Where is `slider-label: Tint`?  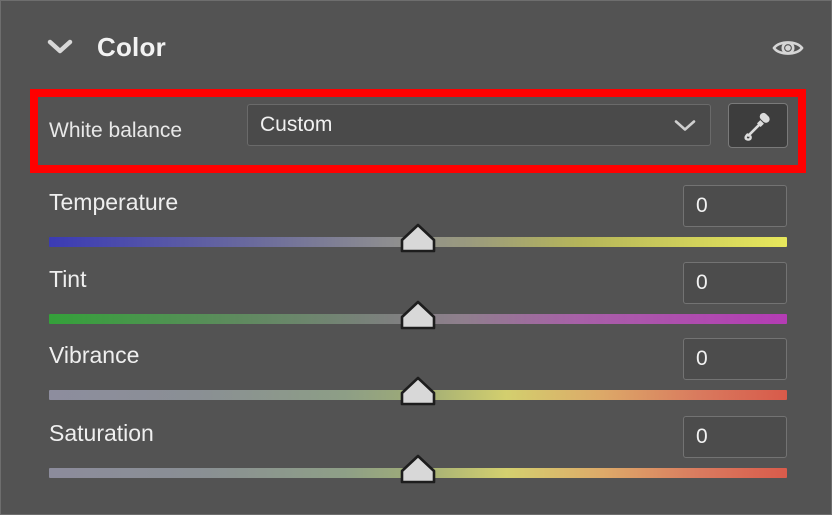 slider-label: Tint is located at coordinates (68, 279).